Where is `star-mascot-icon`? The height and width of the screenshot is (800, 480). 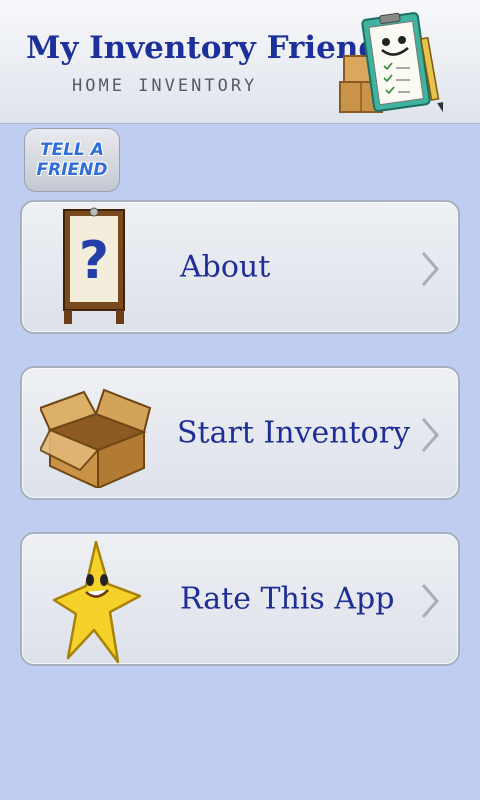 star-mascot-icon is located at coordinates (97, 602).